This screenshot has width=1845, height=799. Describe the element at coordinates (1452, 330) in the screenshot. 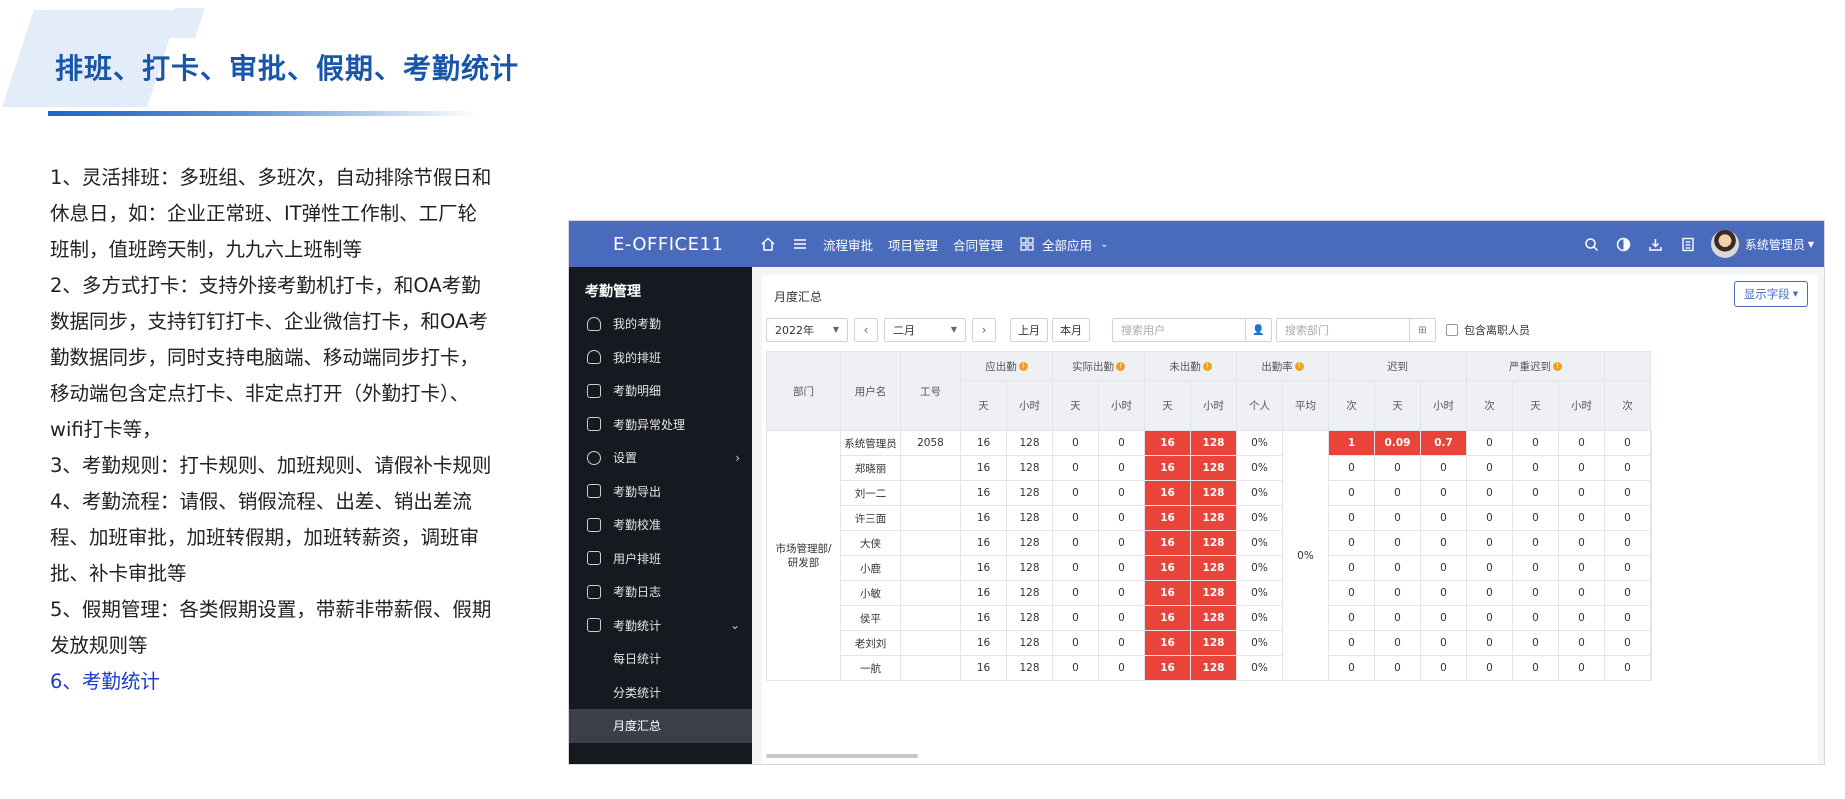

I see `include-resigned-checkbox` at that location.